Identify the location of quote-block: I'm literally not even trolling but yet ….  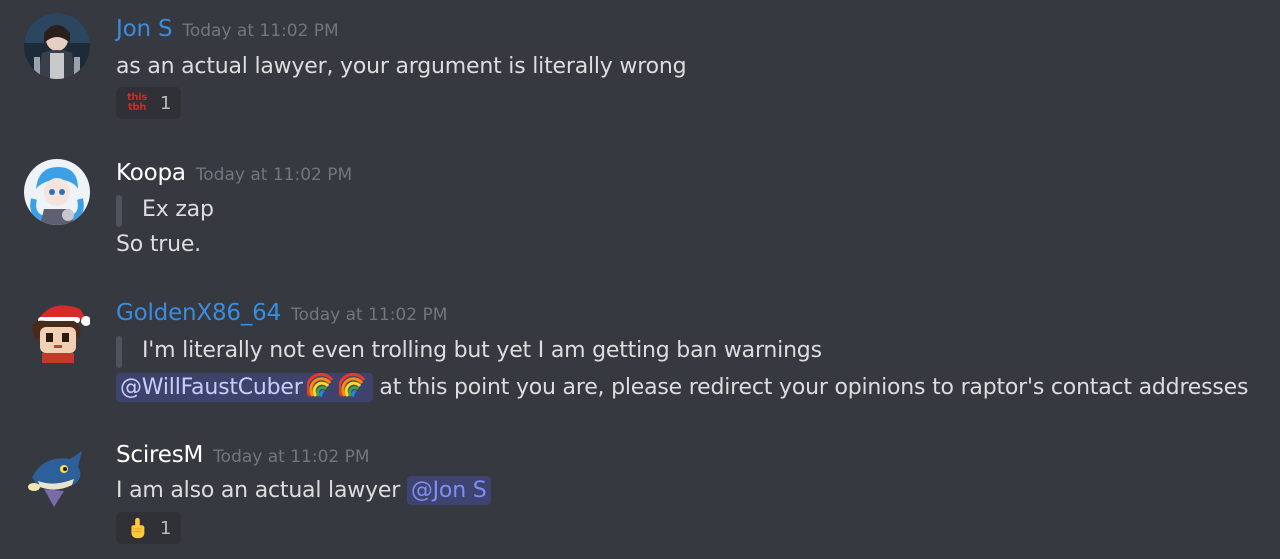
(469, 352).